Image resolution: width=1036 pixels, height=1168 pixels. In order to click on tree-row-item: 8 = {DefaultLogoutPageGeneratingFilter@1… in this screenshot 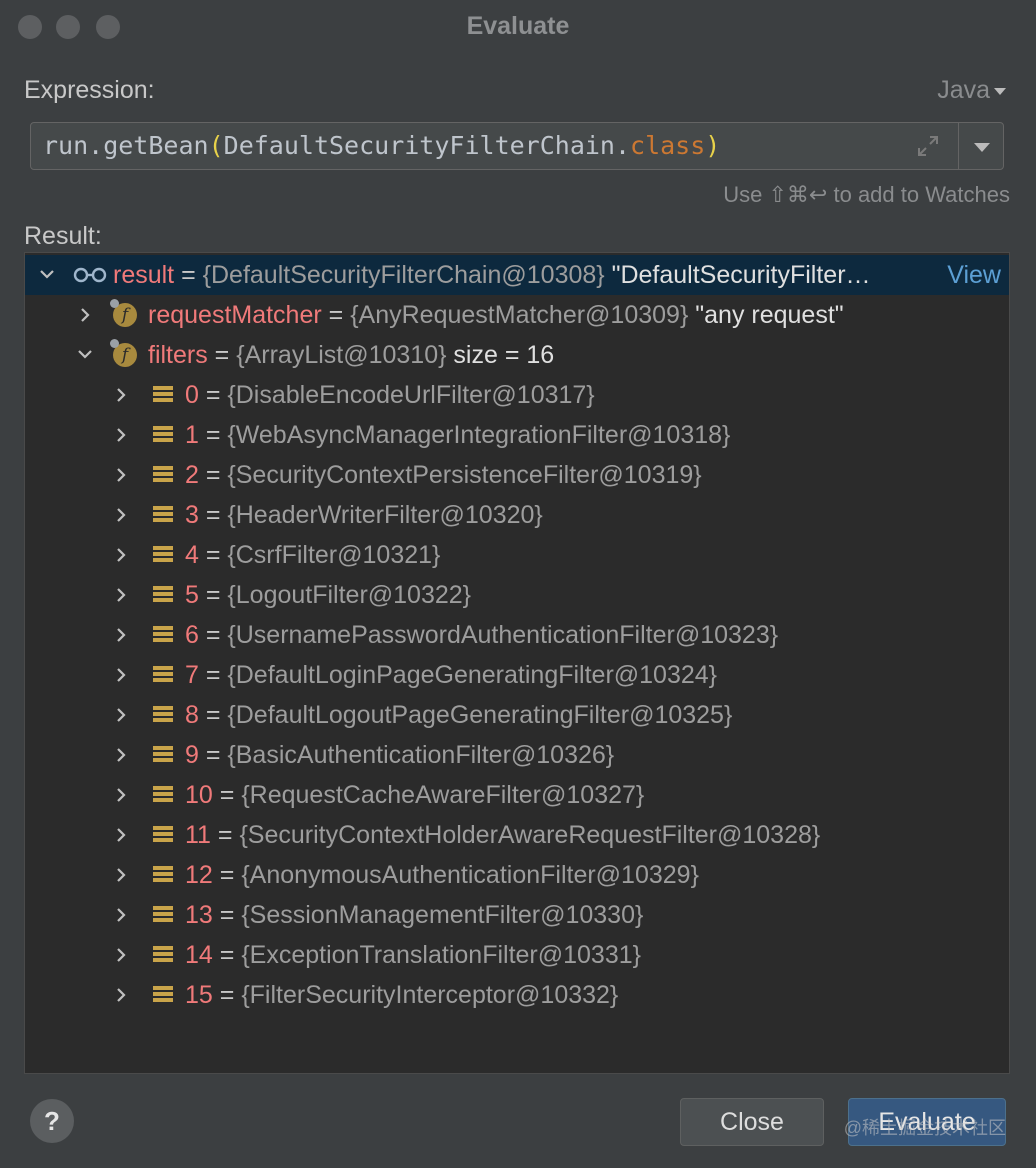, I will do `click(517, 715)`.